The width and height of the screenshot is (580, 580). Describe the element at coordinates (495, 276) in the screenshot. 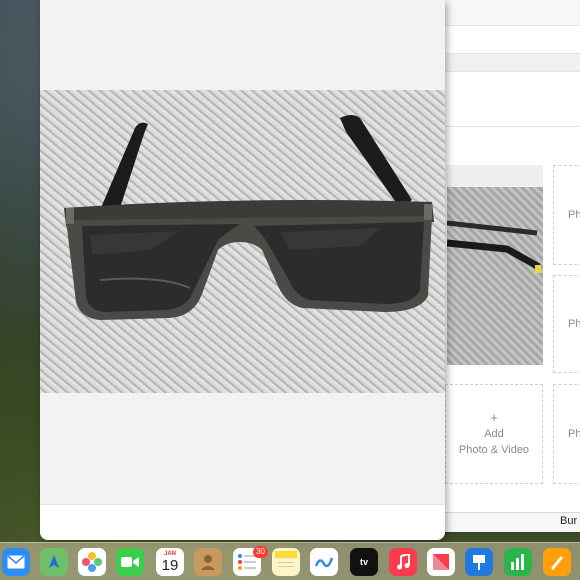

I see `thumbnail-image` at that location.